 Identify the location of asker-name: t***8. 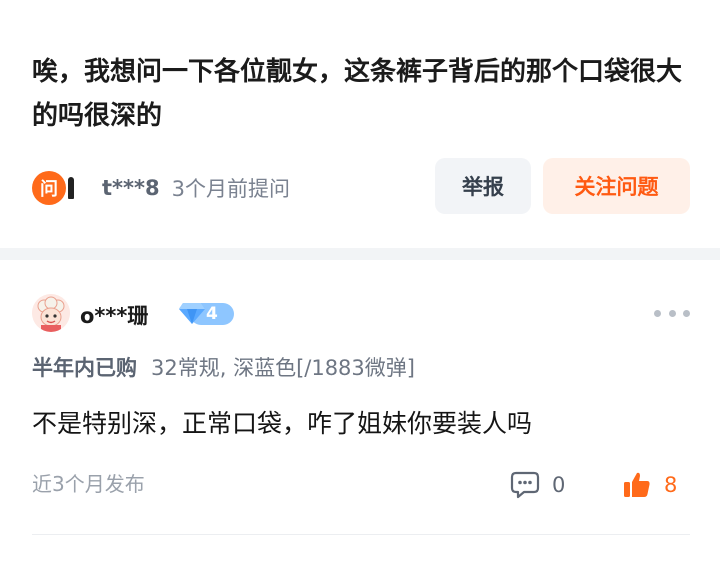
(131, 188).